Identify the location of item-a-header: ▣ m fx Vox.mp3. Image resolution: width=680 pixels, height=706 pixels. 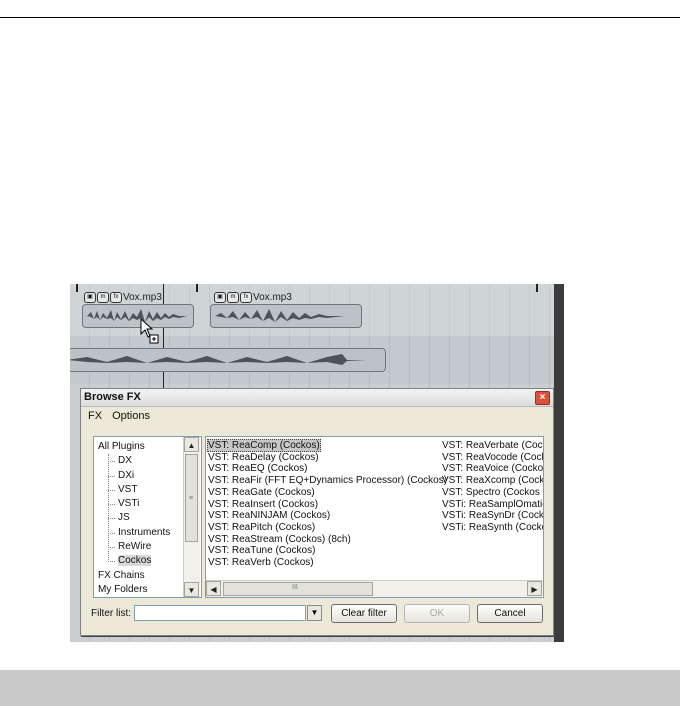
(123, 297).